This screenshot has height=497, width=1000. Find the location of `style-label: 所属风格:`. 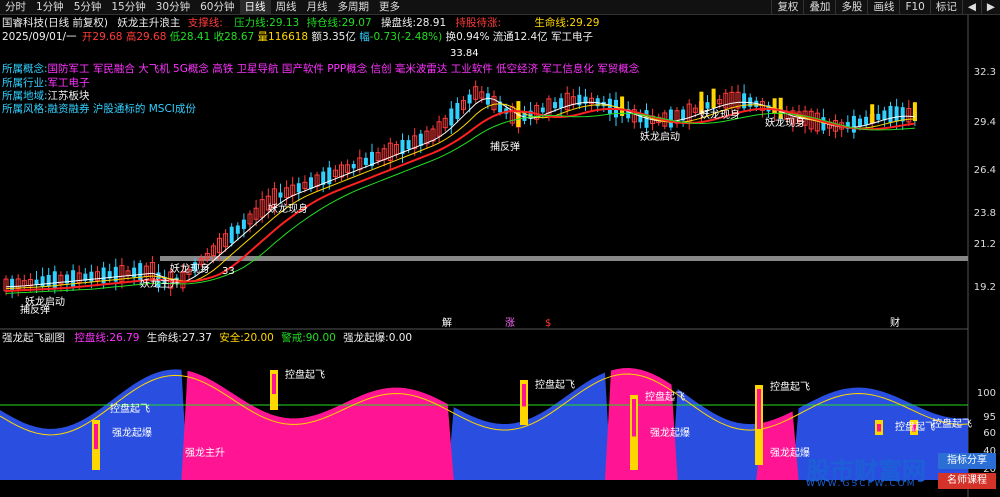

style-label: 所属风格: is located at coordinates (25, 109).